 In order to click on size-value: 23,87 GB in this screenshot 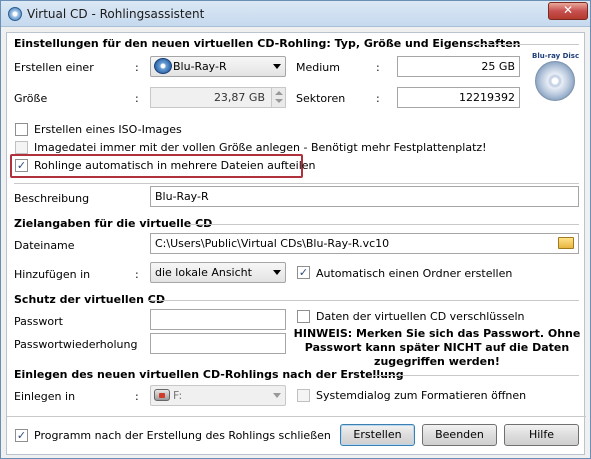, I will do `click(239, 97)`.